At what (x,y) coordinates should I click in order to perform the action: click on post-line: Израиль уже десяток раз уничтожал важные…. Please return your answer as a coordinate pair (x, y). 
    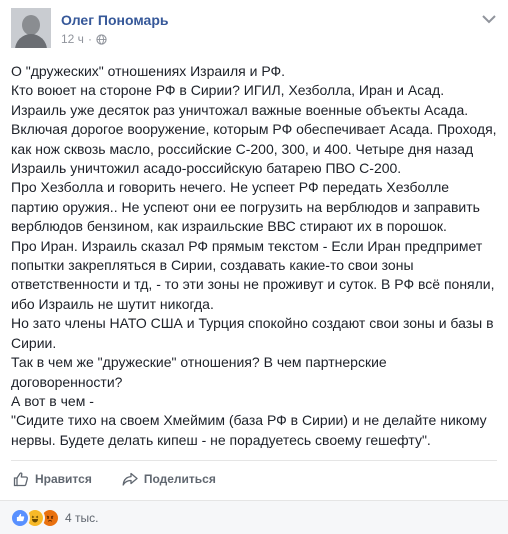
    Looking at the image, I should click on (240, 109).